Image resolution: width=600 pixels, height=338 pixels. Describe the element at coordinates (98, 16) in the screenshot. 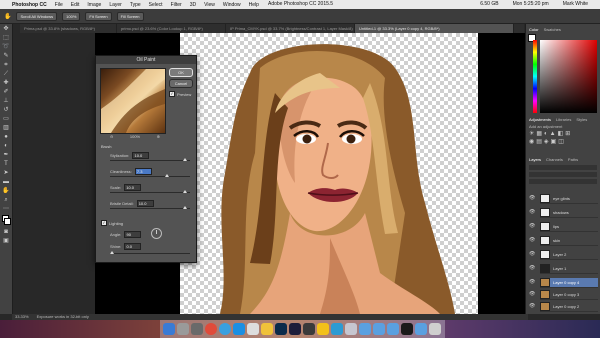

I see `fit-screen-button: Fit Screen` at that location.